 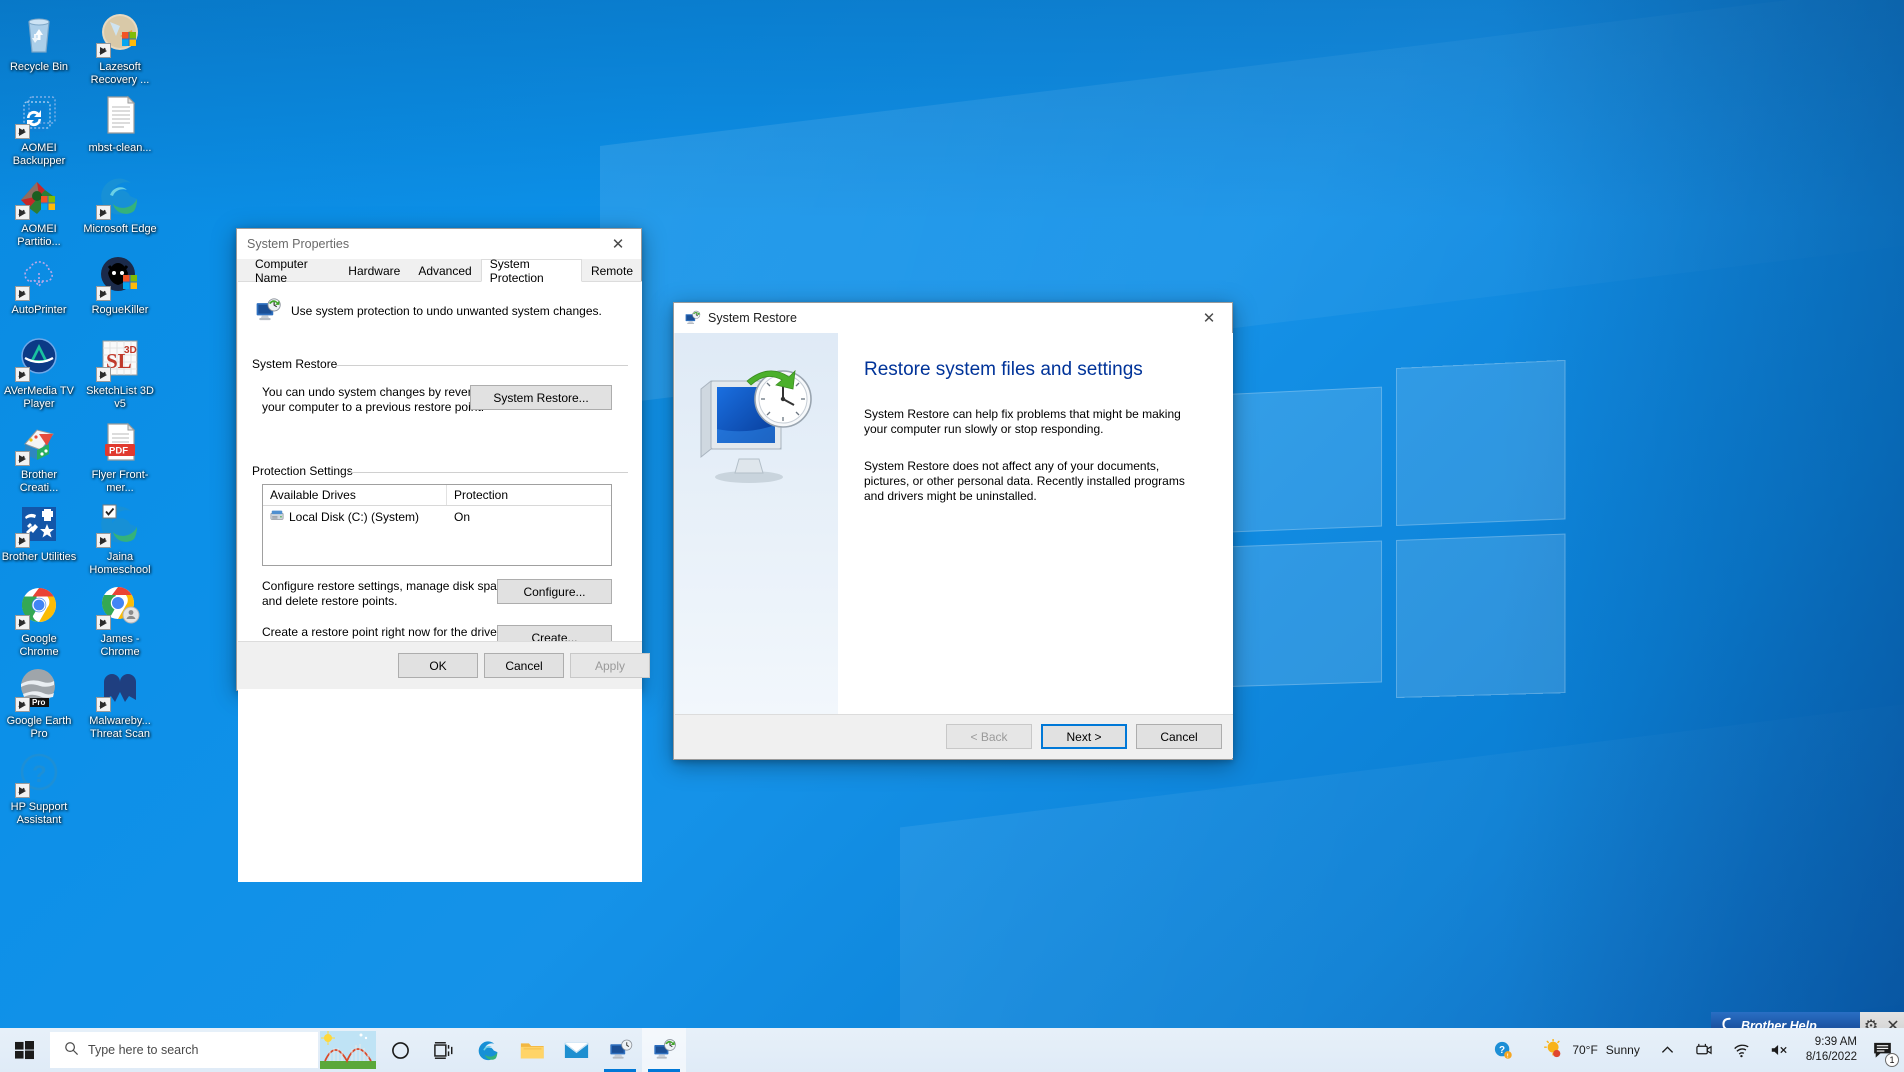 What do you see at coordinates (39, 727) in the screenshot?
I see `desktop-icon-label: Google Earth Pro` at bounding box center [39, 727].